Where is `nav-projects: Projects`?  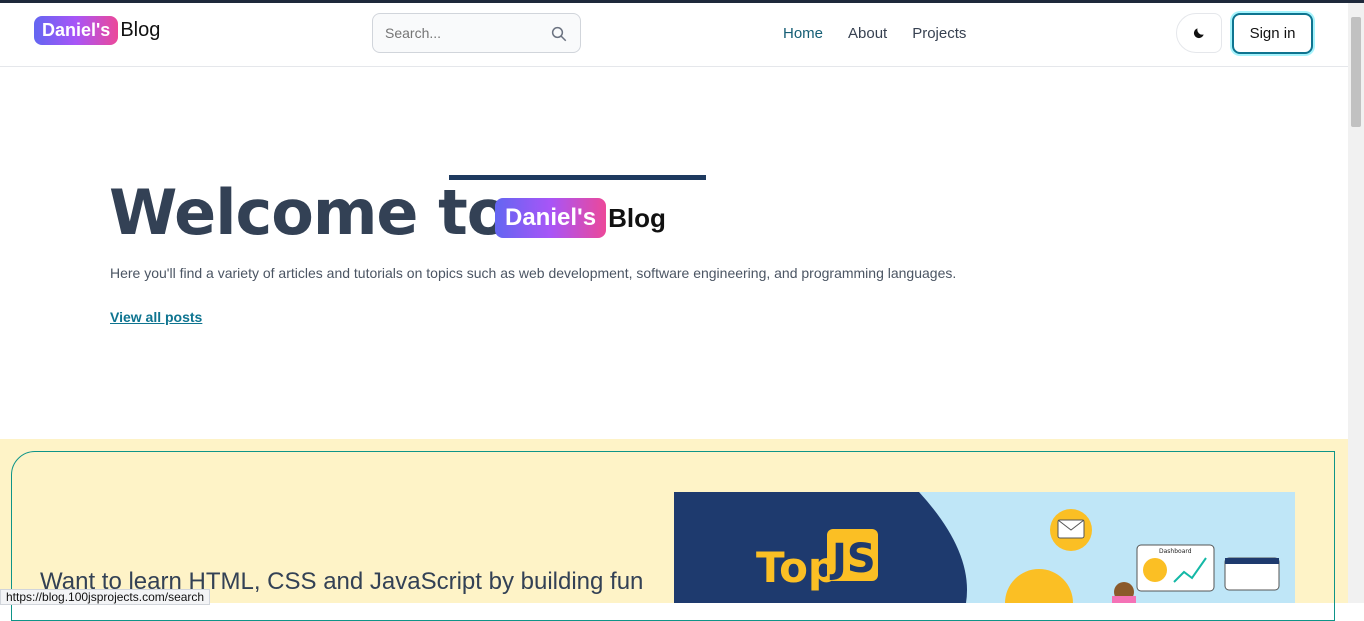 nav-projects: Projects is located at coordinates (939, 33).